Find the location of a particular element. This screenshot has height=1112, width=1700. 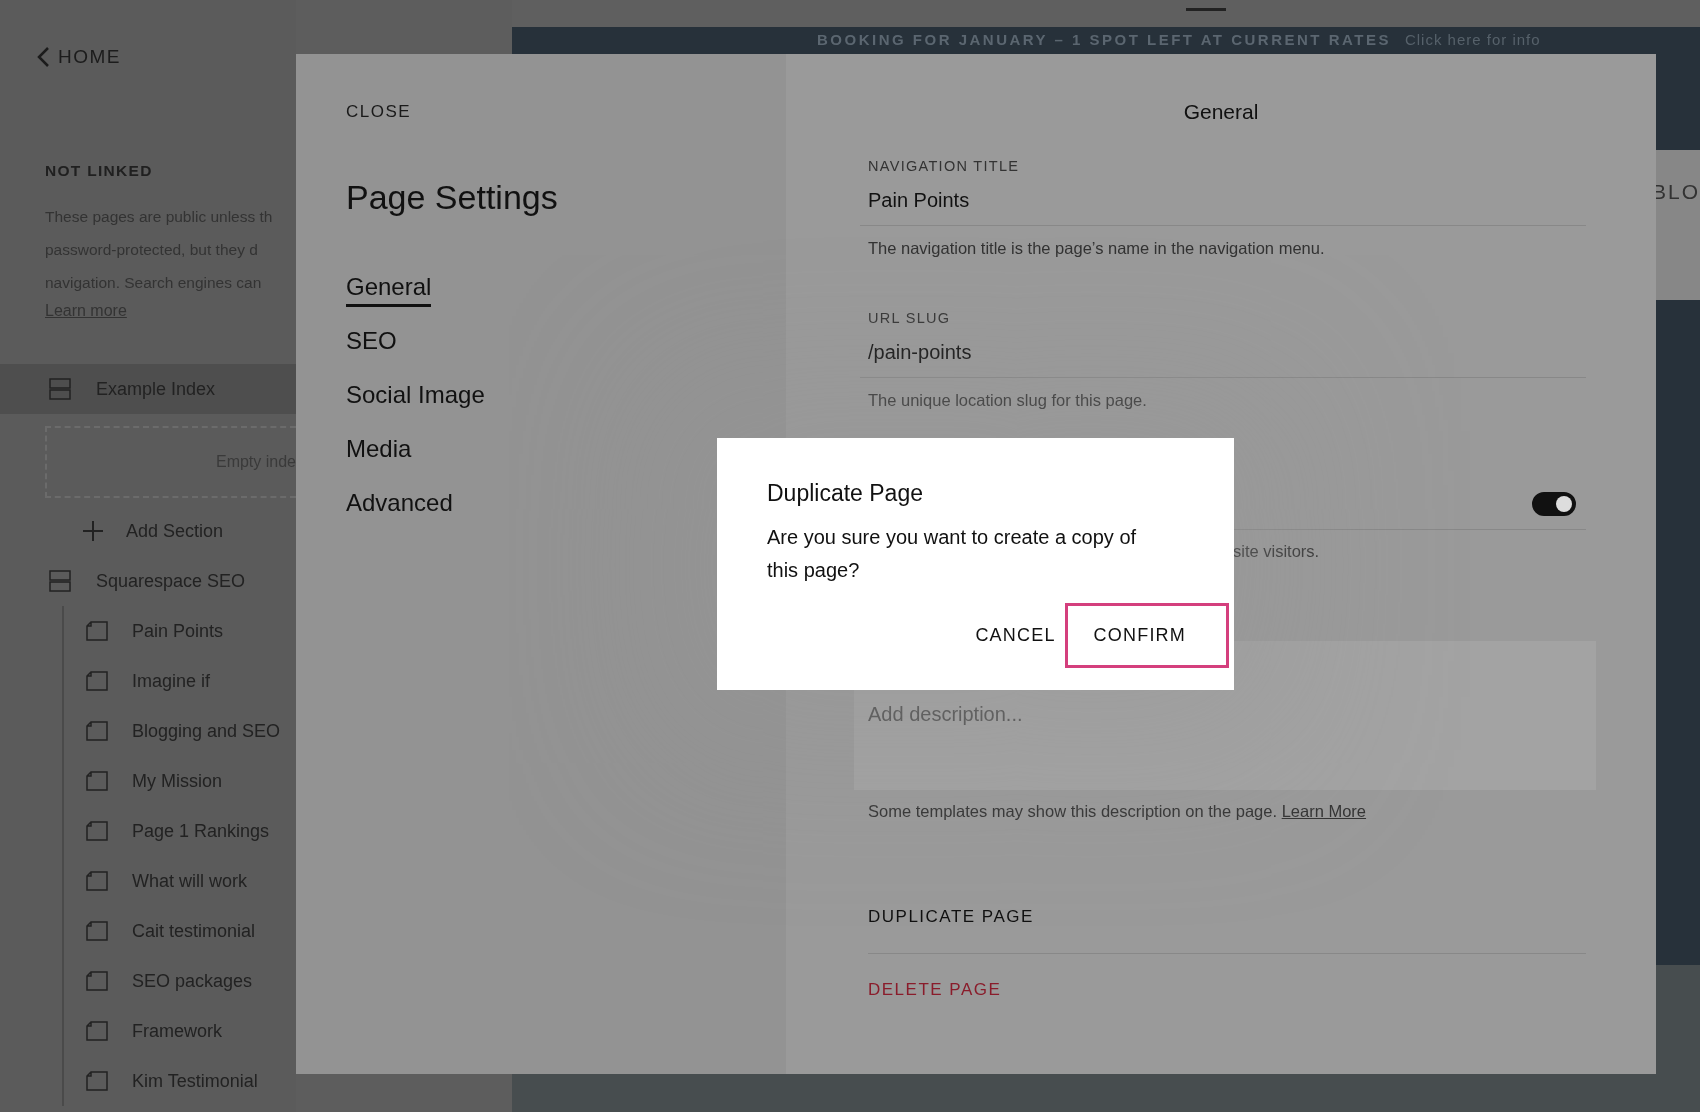

settings-tab: General is located at coordinates (389, 290).